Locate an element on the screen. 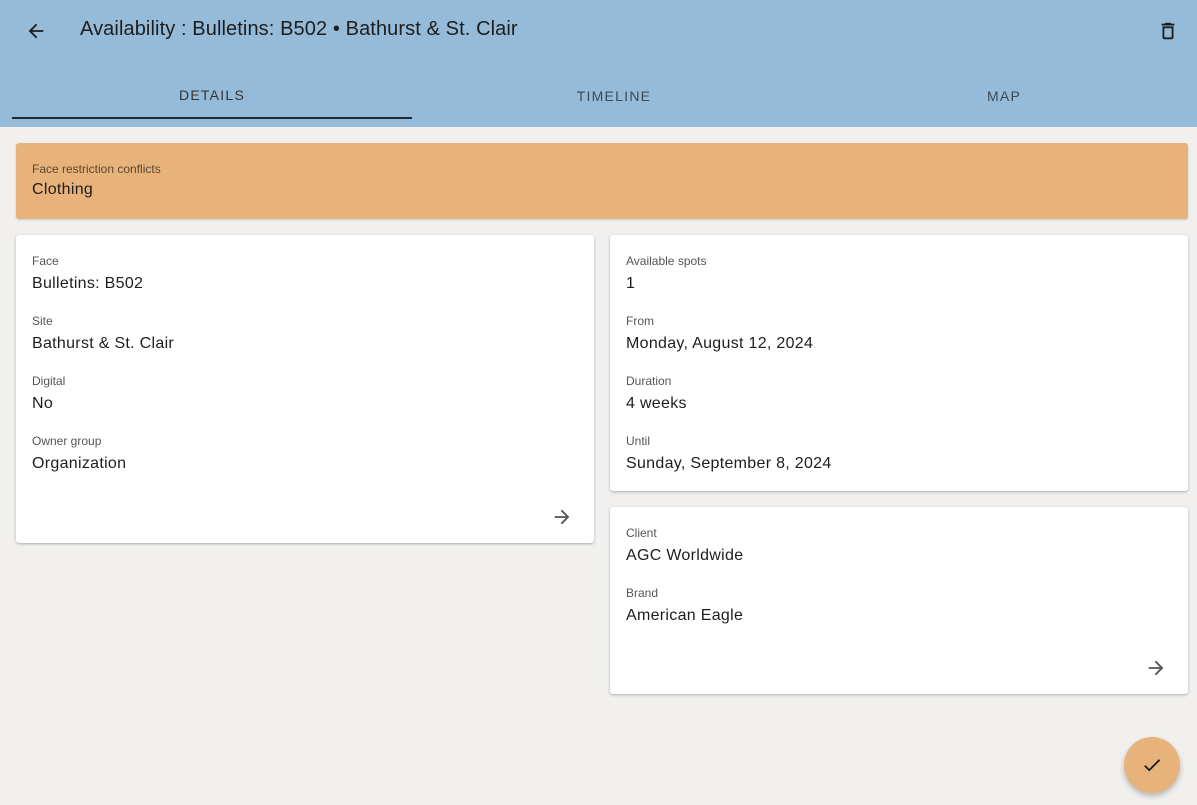 Image resolution: width=1197 pixels, height=805 pixels. delete-button is located at coordinates (1168, 31).